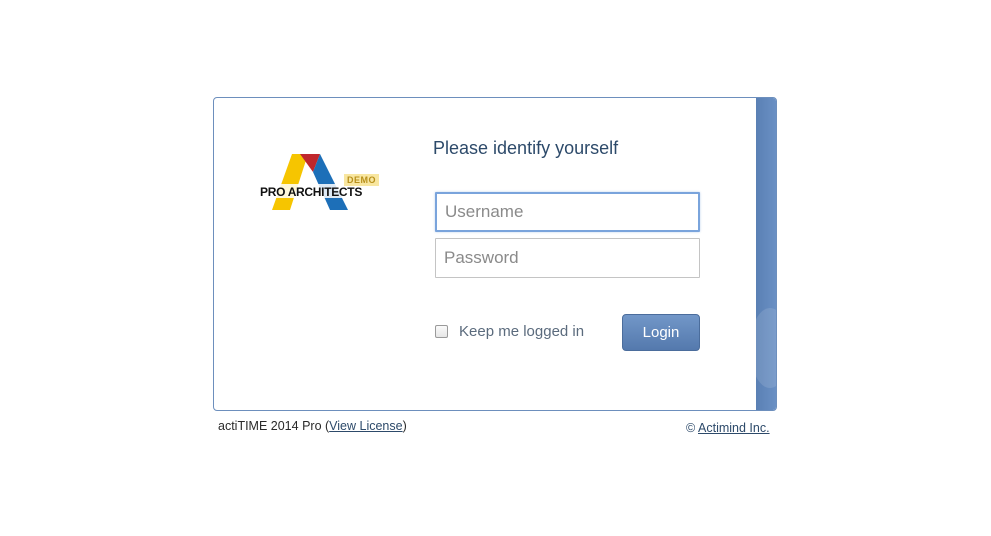  What do you see at coordinates (361, 180) in the screenshot?
I see `demo-badge: DEMO` at bounding box center [361, 180].